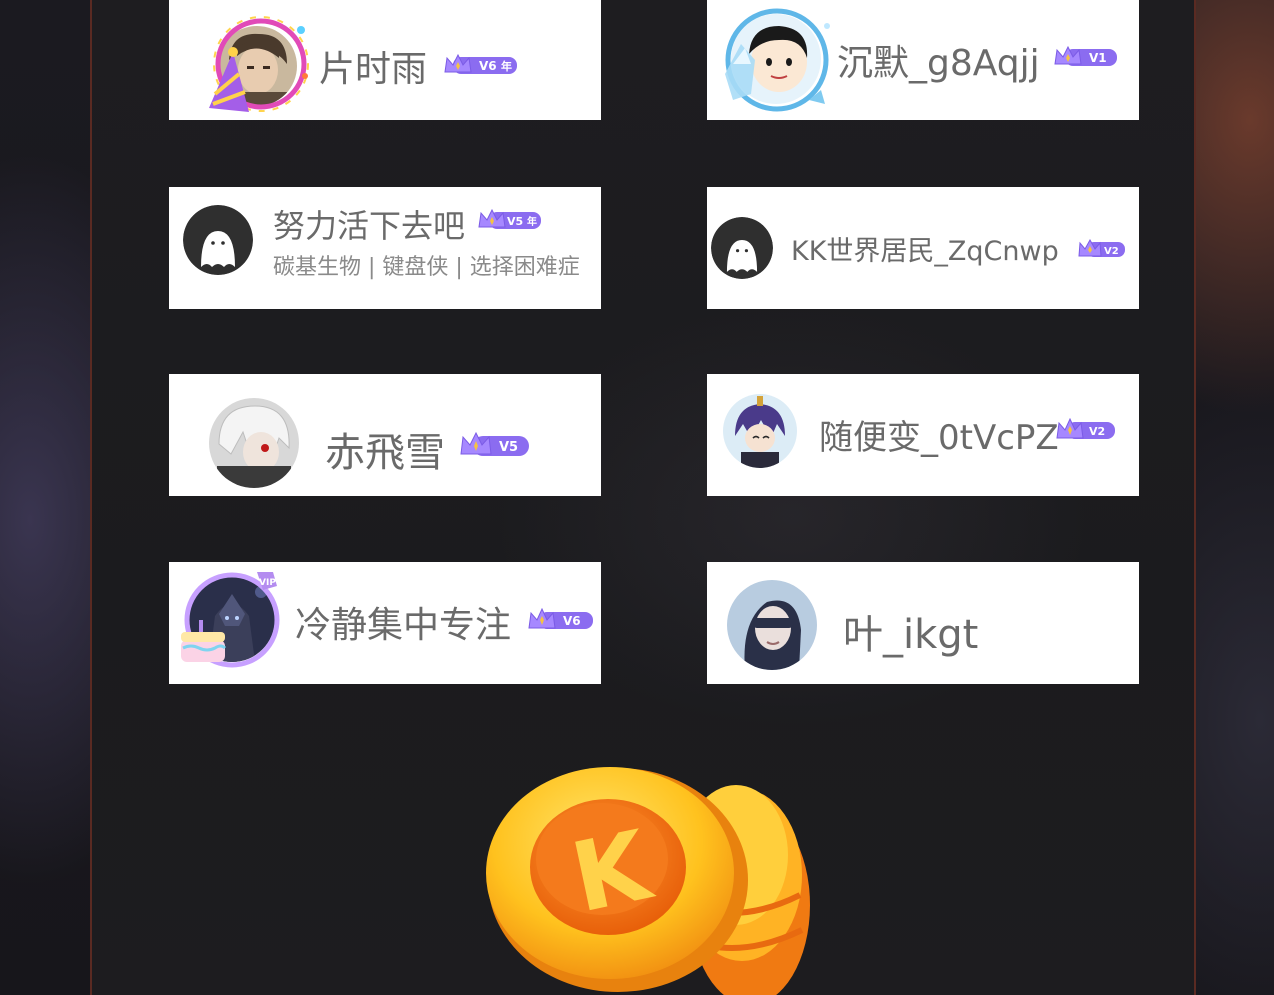  Describe the element at coordinates (385, 453) in the screenshot. I see `user-name: 赤飛雪` at that location.